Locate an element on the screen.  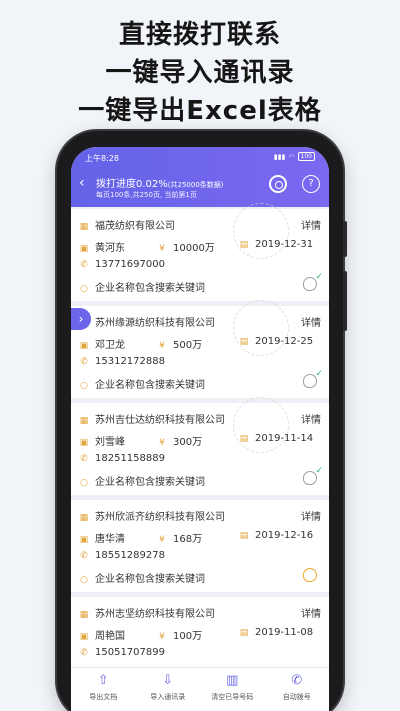
phone-number: ✆ 13771697000 is located at coordinates (122, 264).